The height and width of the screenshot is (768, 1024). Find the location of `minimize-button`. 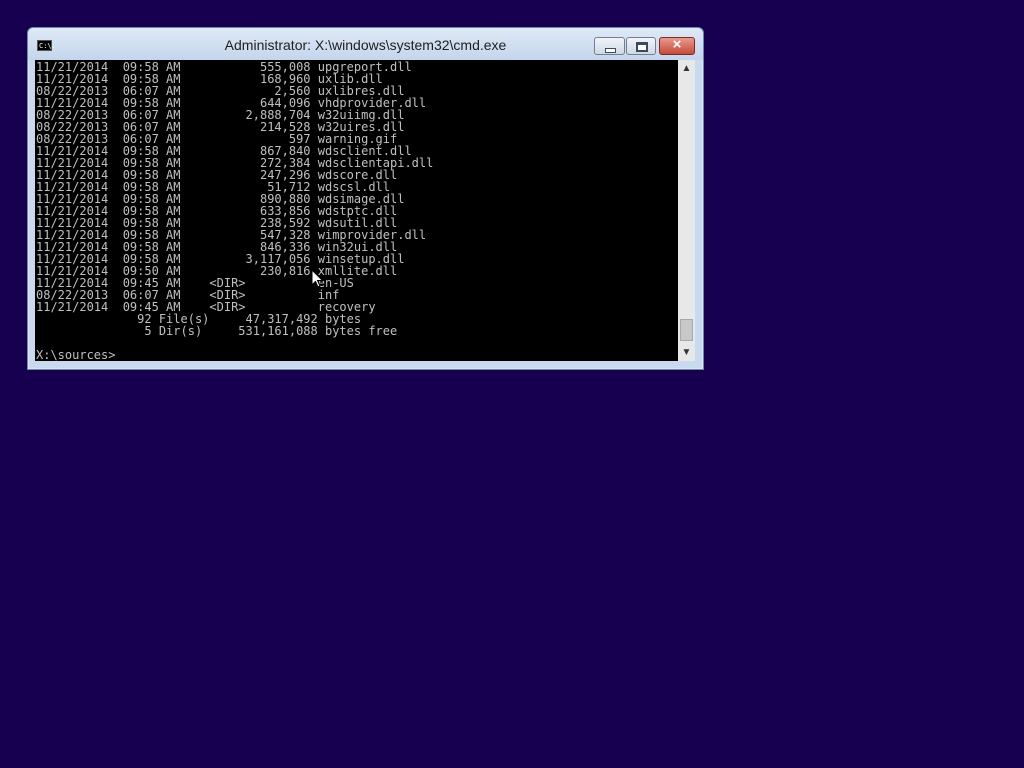

minimize-button is located at coordinates (609, 46).